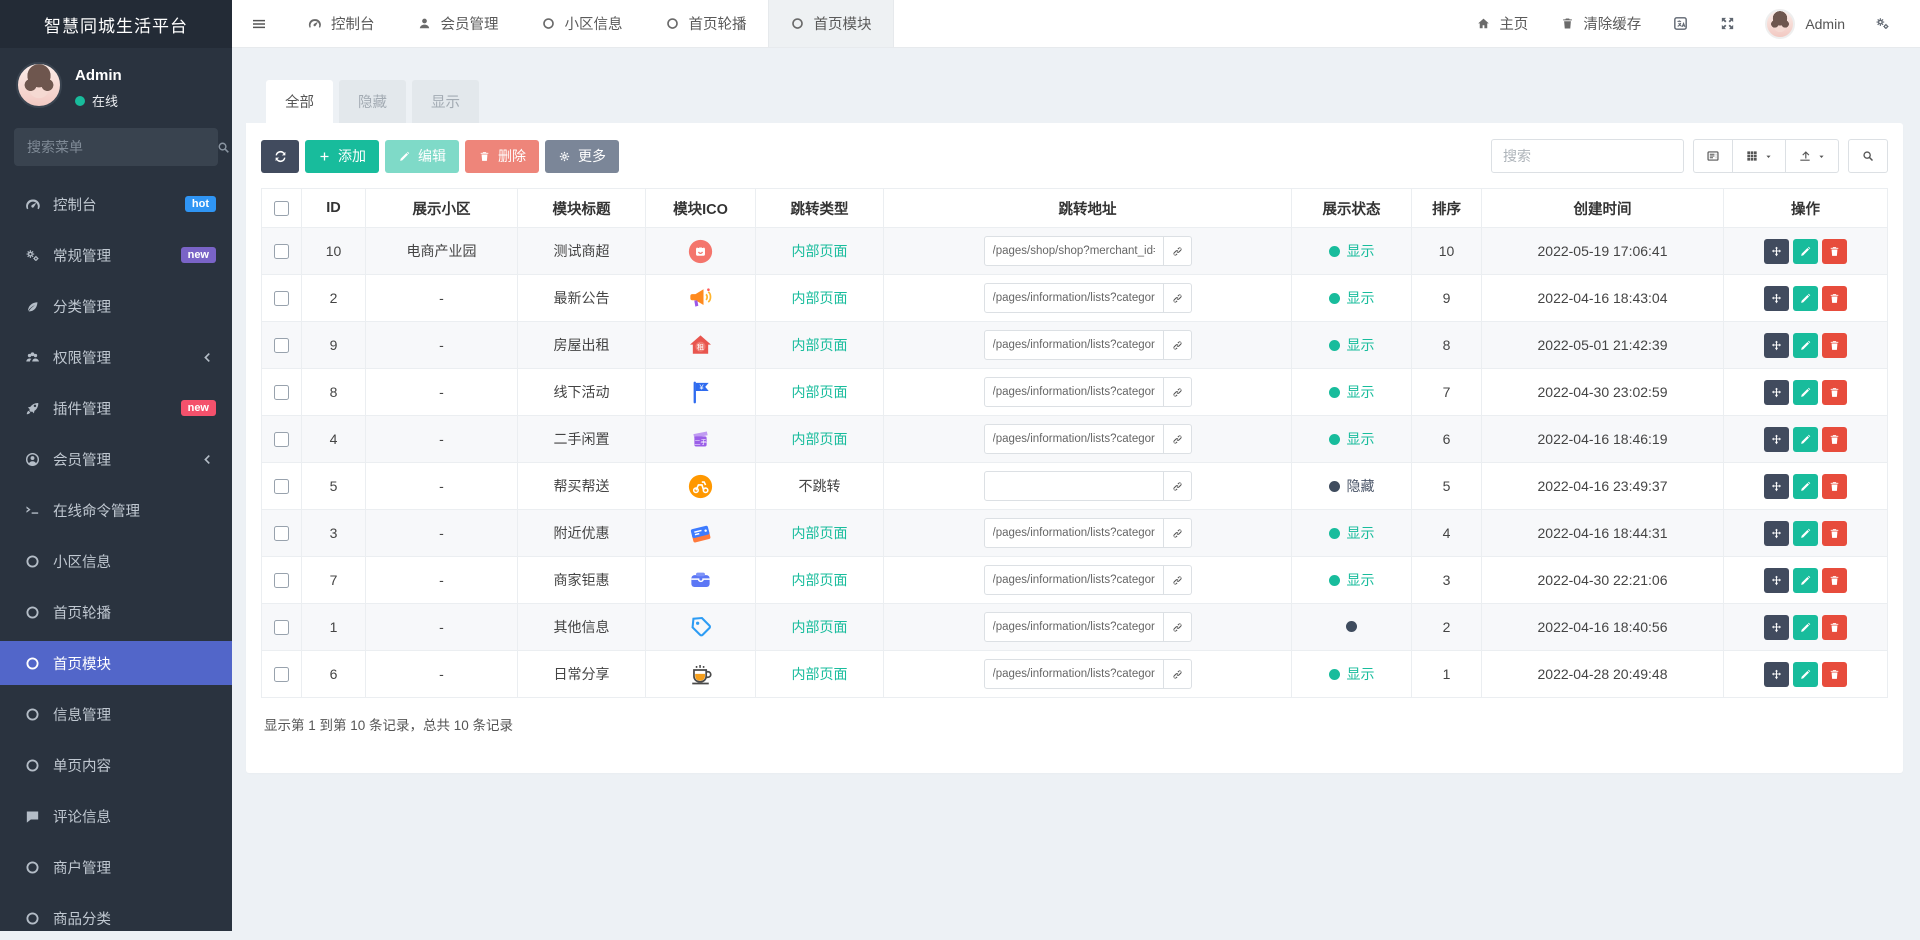  What do you see at coordinates (116, 765) in the screenshot?
I see `sidebar-item-11: 单页内容` at bounding box center [116, 765].